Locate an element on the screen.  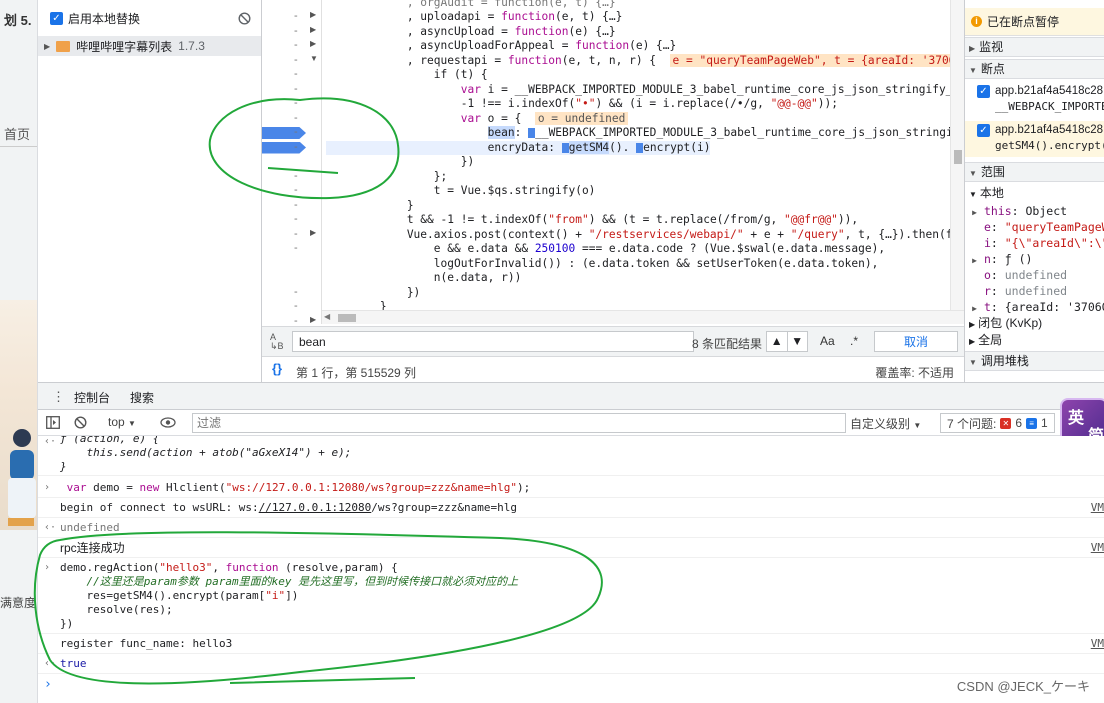
more-menu-icon: ⋮ is located at coordinates (58, 397).